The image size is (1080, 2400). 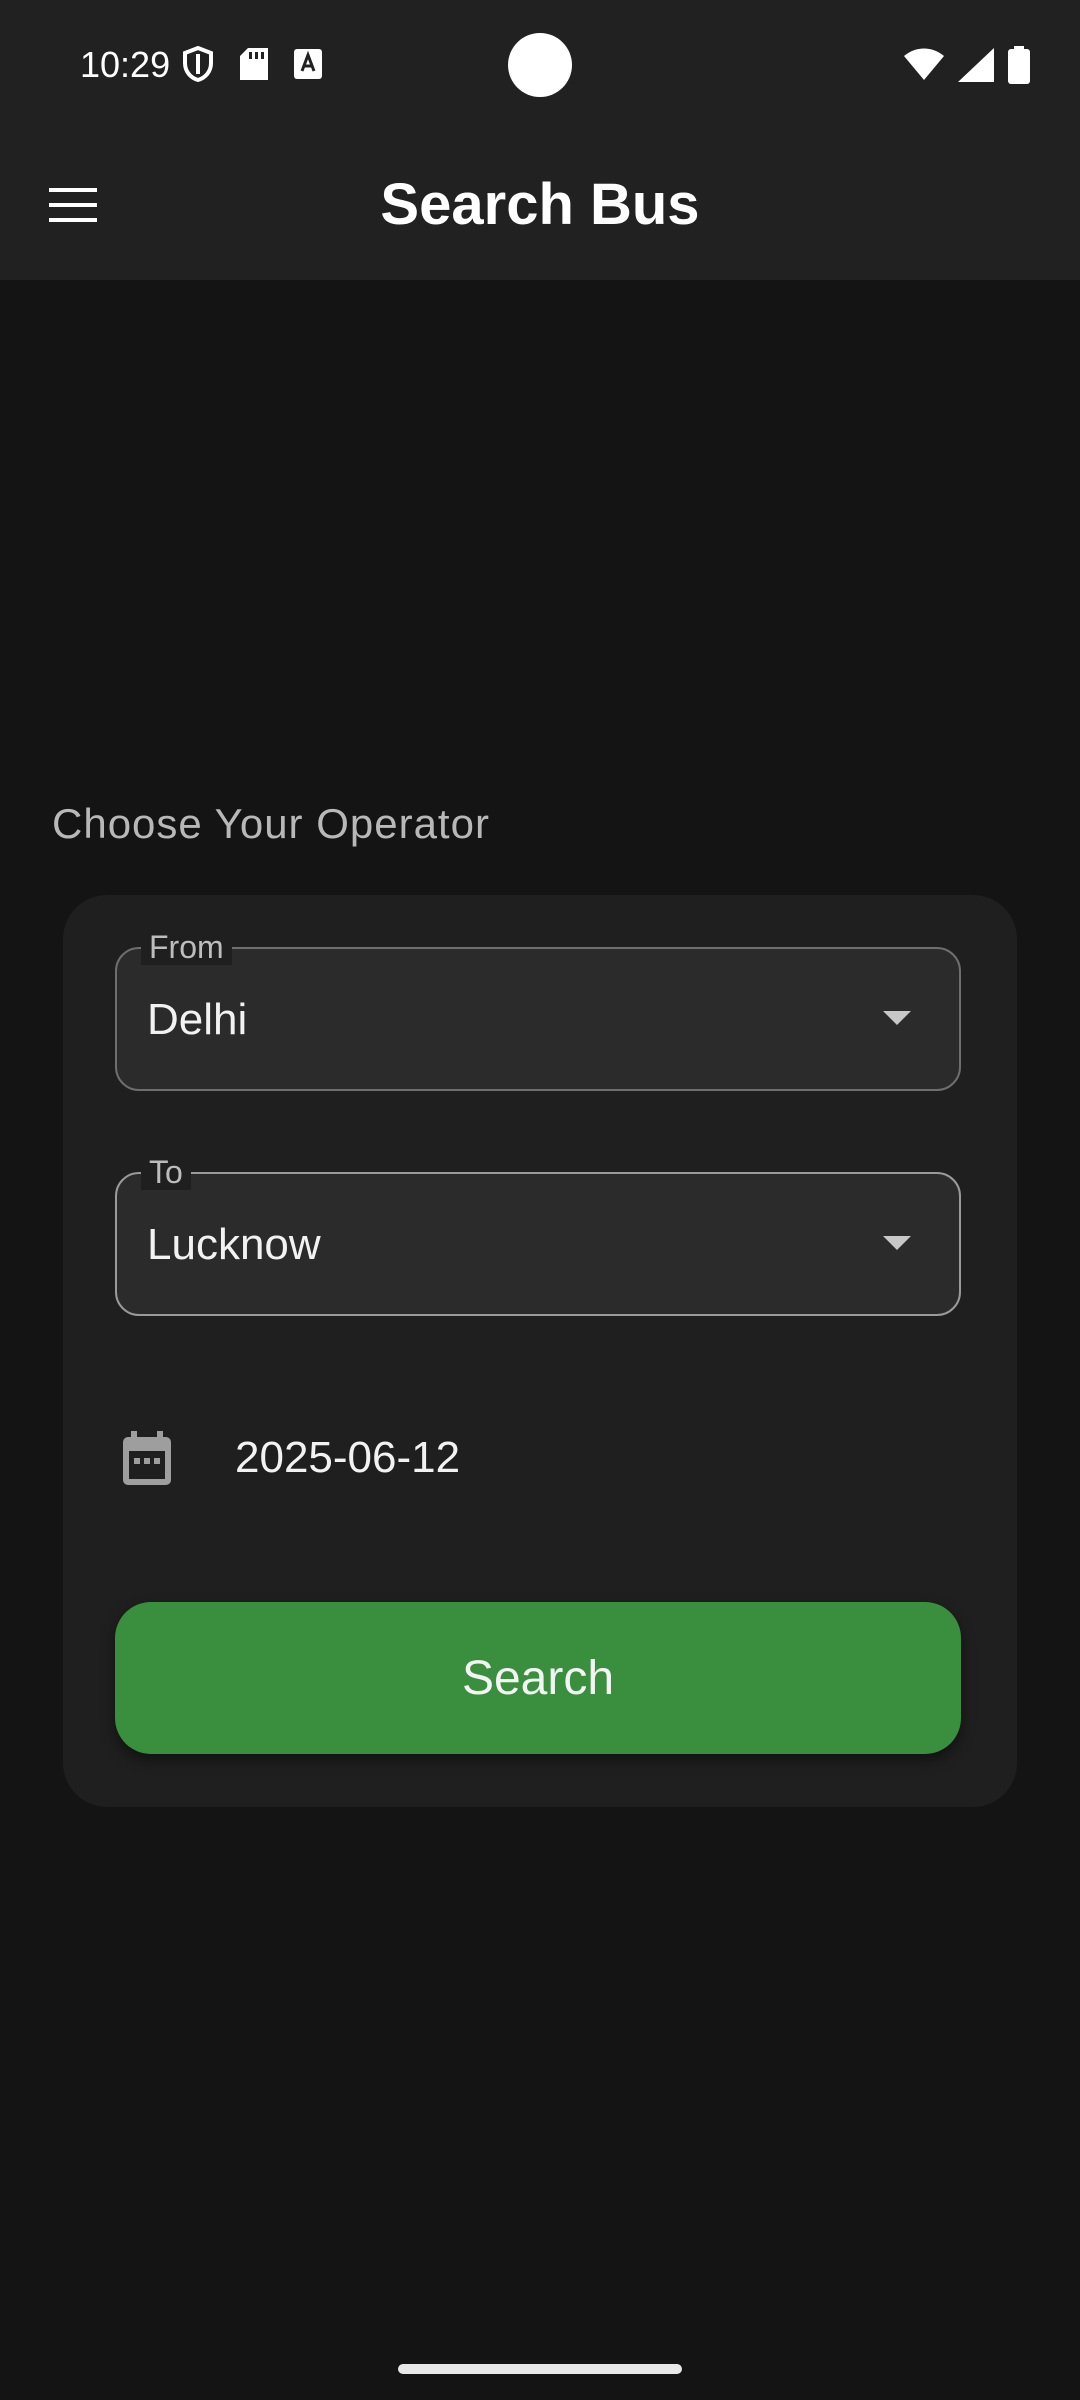 I want to click on shield-icon, so click(x=198, y=64).